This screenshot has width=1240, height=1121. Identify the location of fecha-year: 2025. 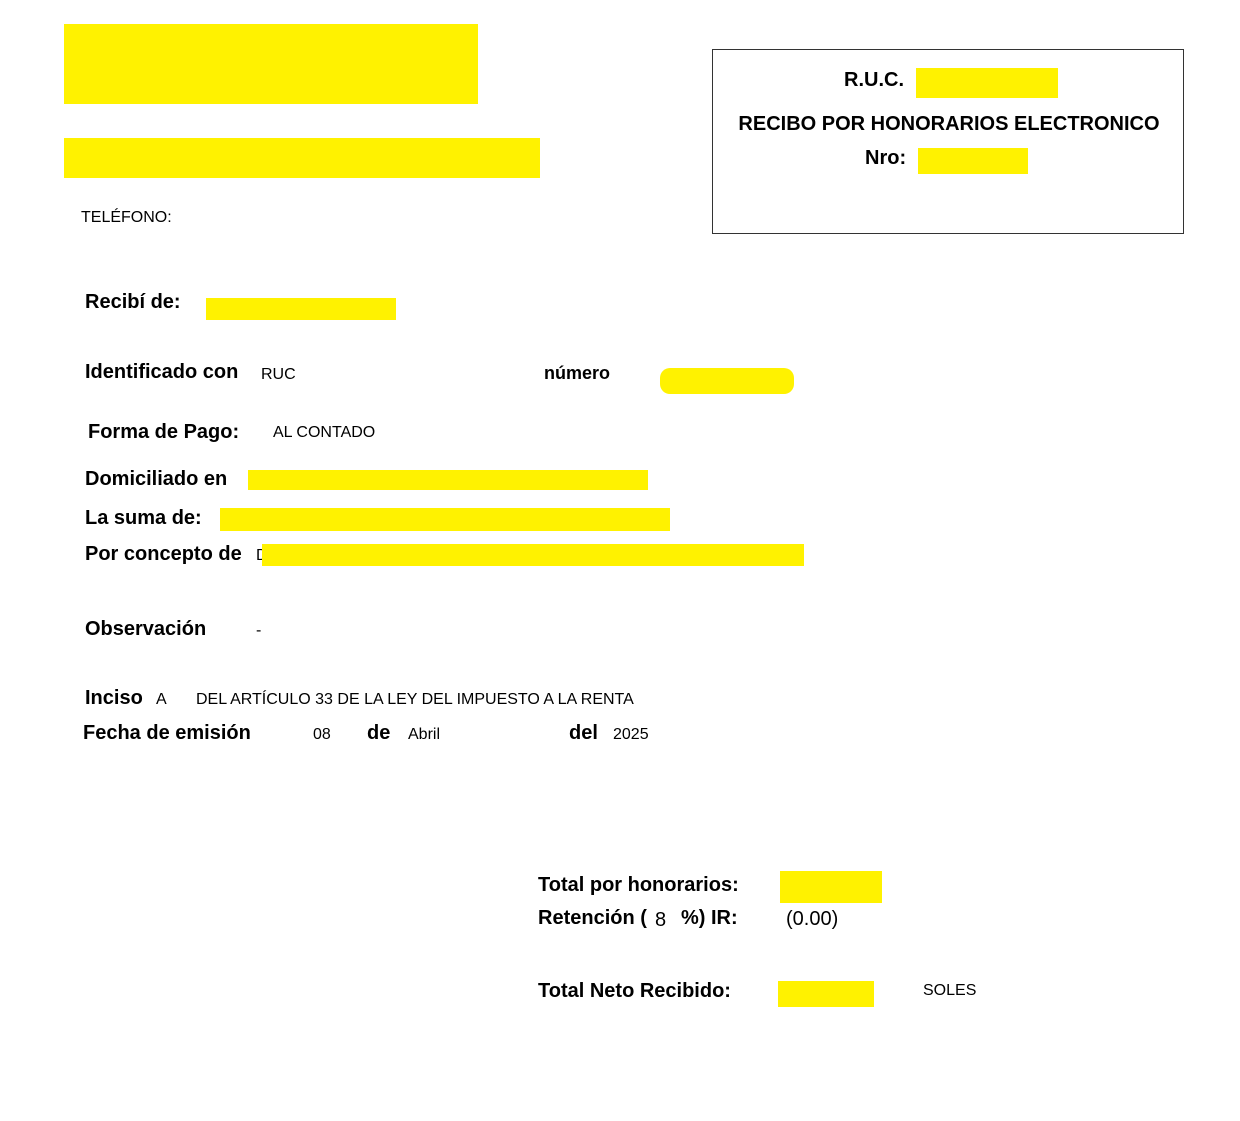
(631, 734).